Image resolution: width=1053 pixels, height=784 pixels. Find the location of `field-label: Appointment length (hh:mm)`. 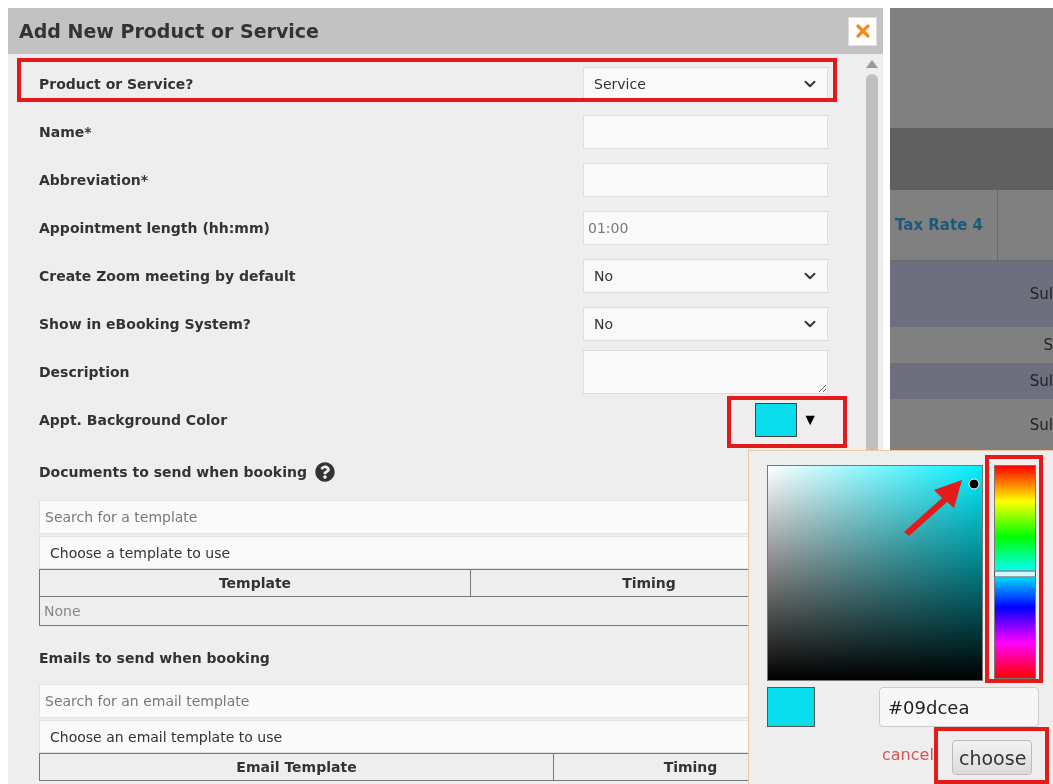

field-label: Appointment length (hh:mm) is located at coordinates (155, 228).